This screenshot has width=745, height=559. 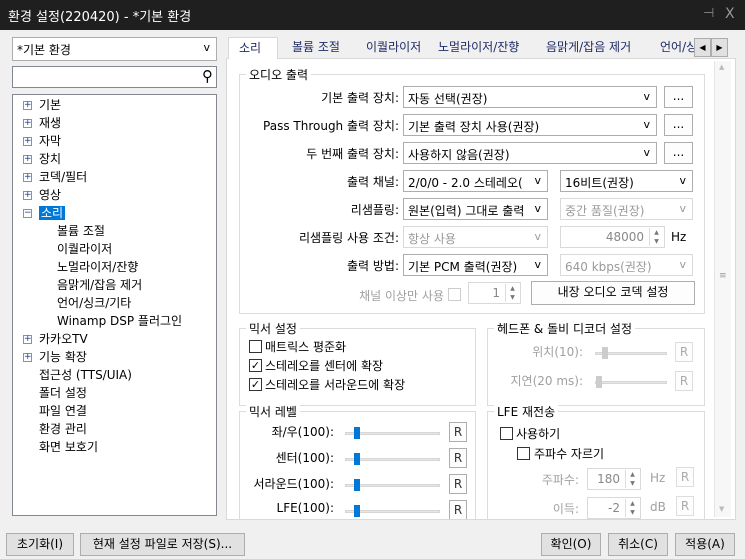 I want to click on tree-item: 음맑게/잡음 제거, so click(x=99, y=285).